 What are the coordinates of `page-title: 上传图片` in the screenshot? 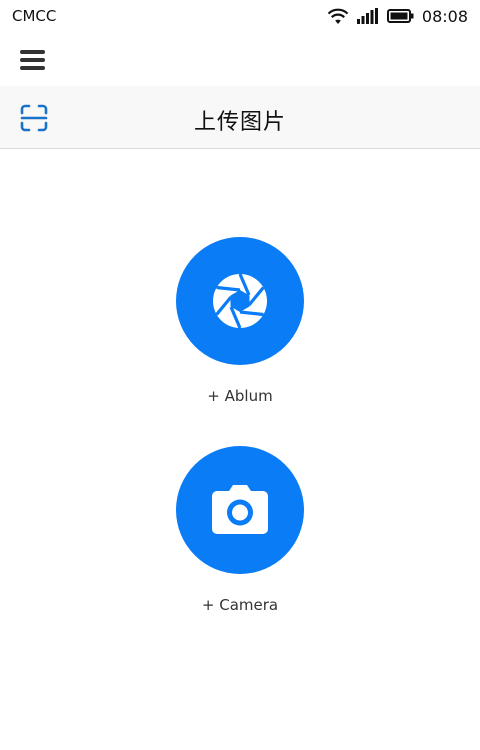 It's located at (239, 122).